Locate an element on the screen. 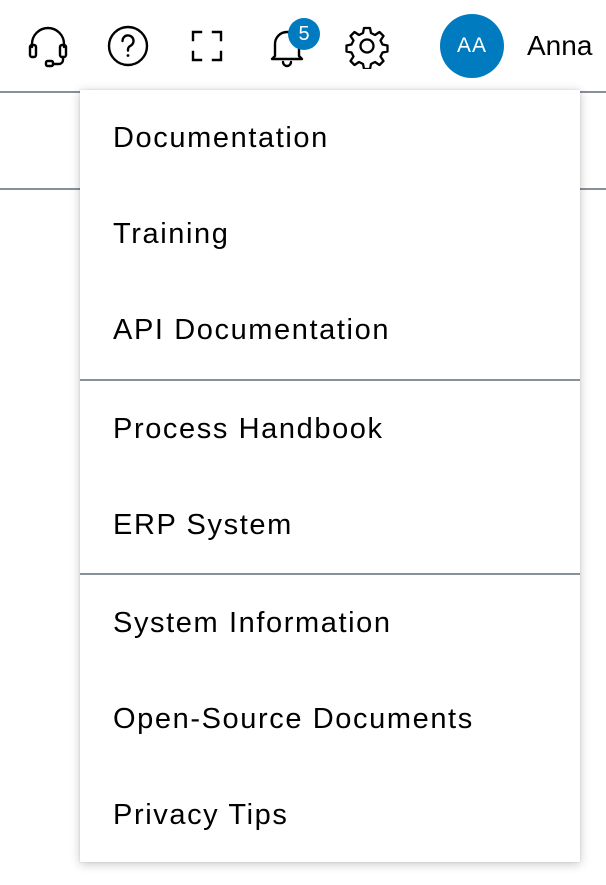 The width and height of the screenshot is (606, 885). user-name: Anna is located at coordinates (559, 46).